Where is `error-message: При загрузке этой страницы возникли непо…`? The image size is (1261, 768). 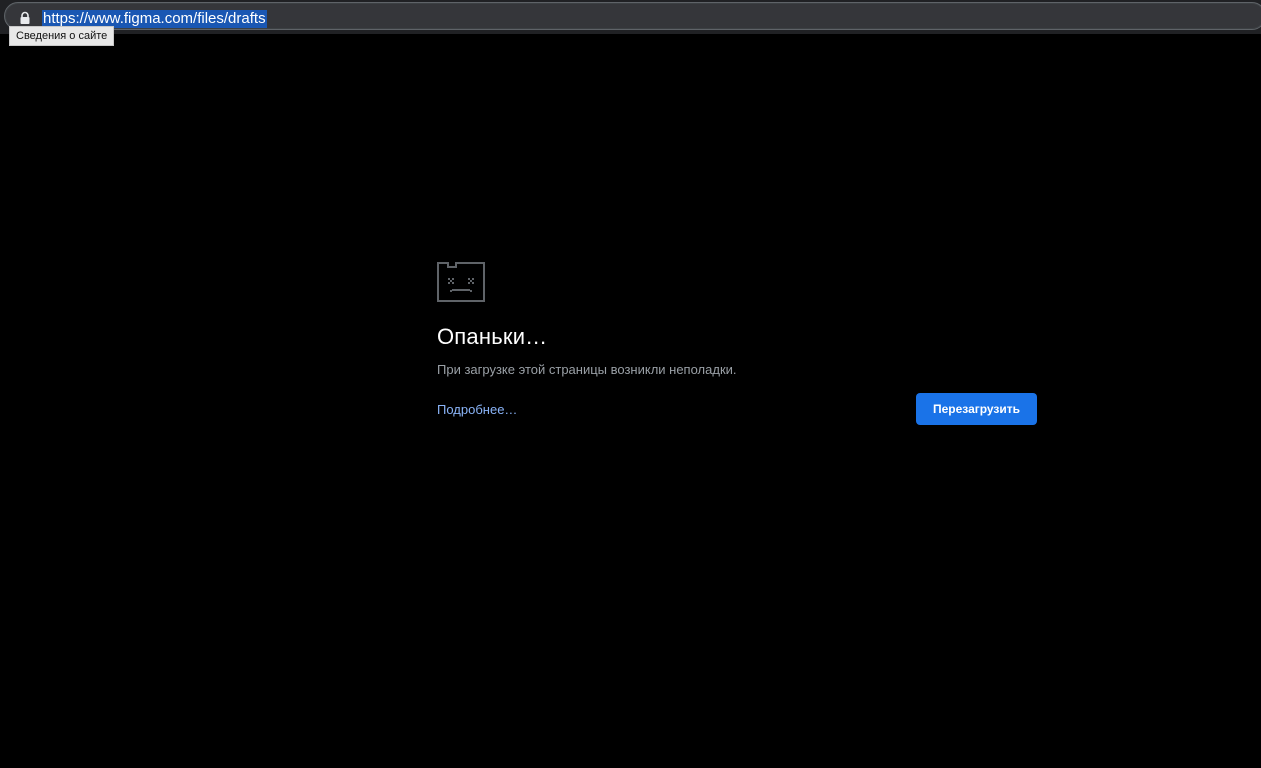
error-message: При загрузке этой страницы возникли непо… is located at coordinates (587, 369).